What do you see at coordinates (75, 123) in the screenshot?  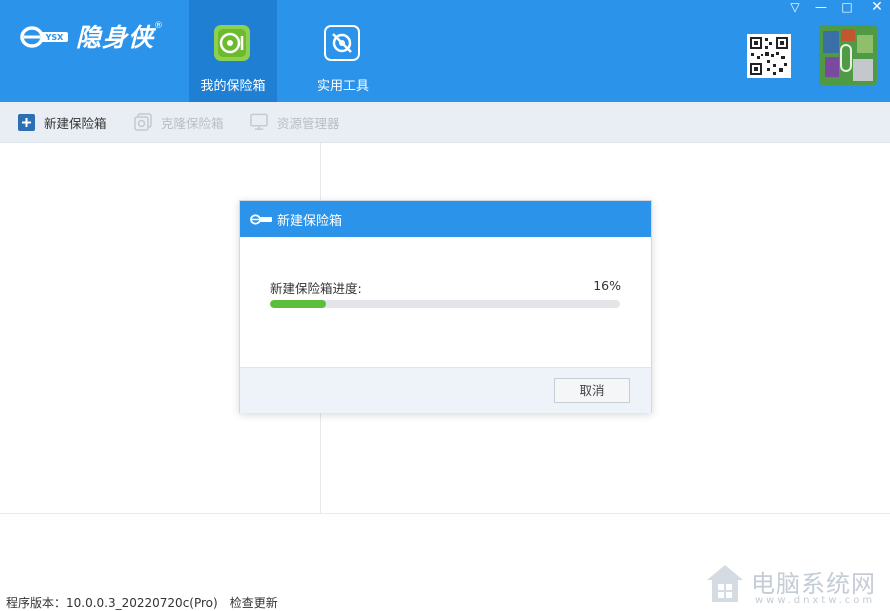 I see `new-safe-label: 新建保险箱` at bounding box center [75, 123].